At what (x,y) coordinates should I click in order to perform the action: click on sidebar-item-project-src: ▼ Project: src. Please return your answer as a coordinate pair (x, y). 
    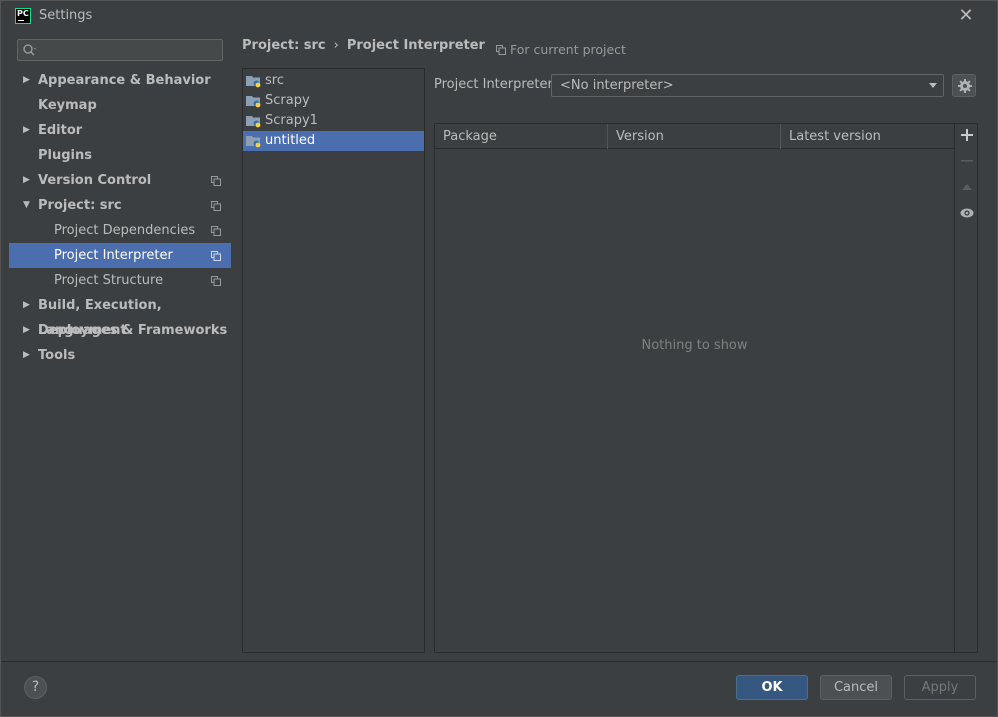
    Looking at the image, I should click on (120, 205).